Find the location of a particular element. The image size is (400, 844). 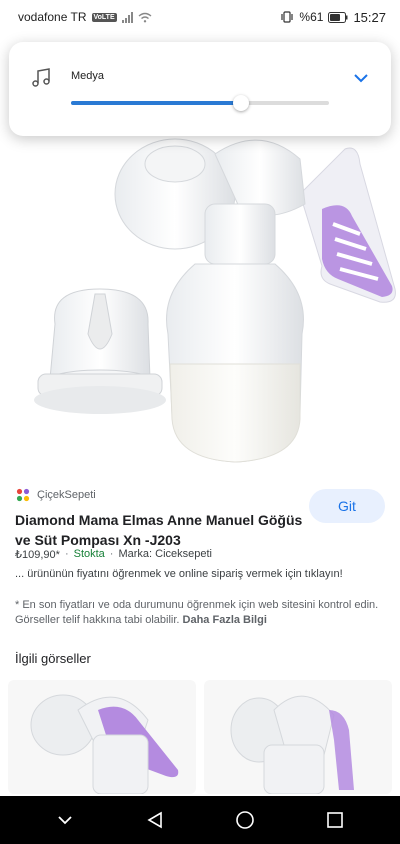

clock: 15:27 is located at coordinates (369, 17).